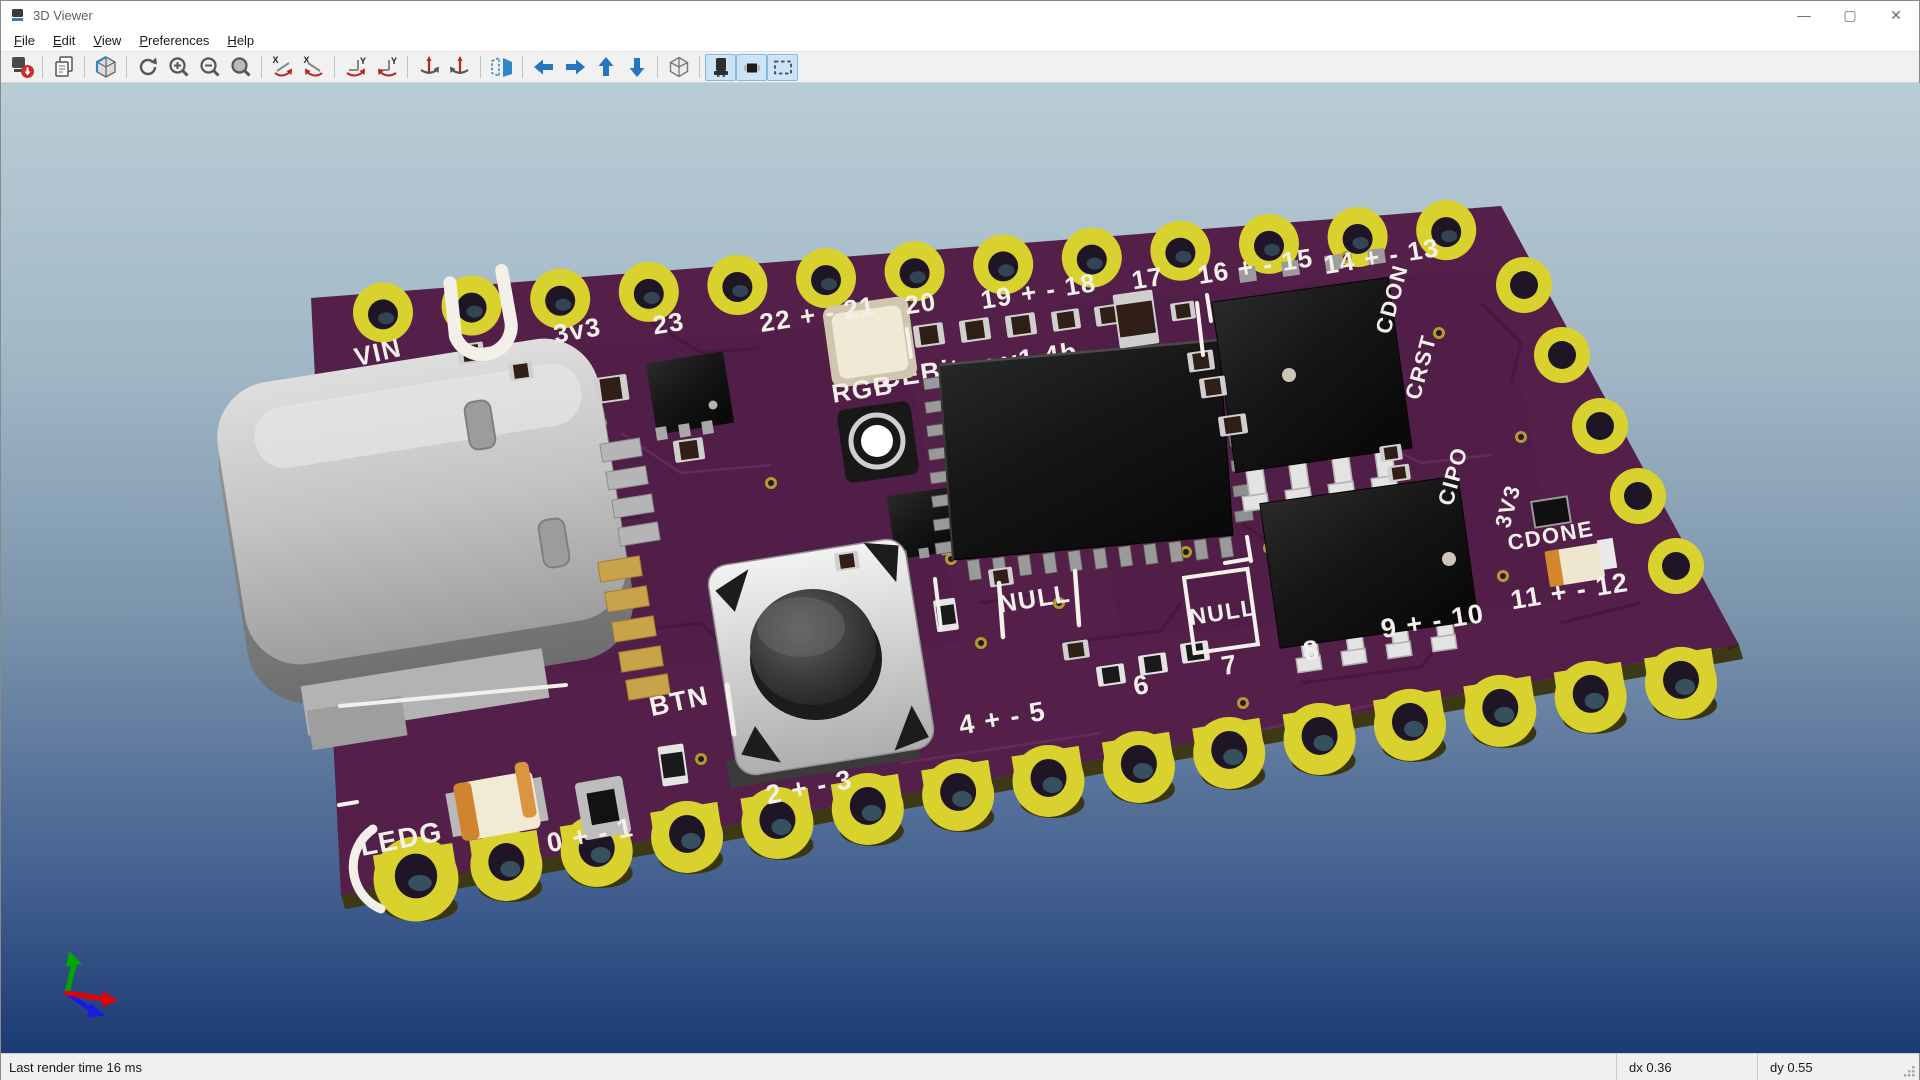 The height and width of the screenshot is (1080, 1920). I want to click on through-hole-component-icon, so click(720, 67).